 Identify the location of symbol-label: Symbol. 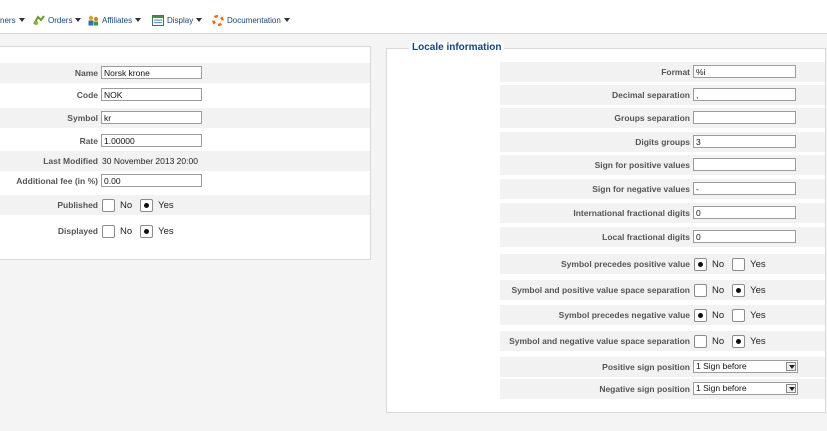
(82, 118).